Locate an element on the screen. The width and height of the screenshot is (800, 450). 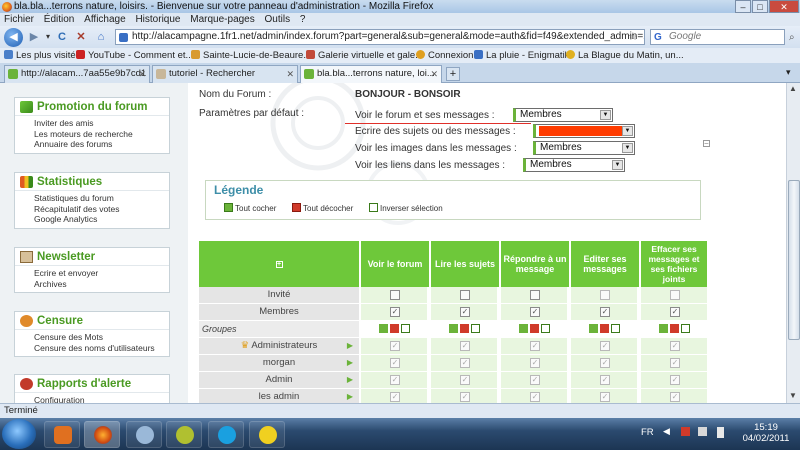
tab-tutoriel: tutoriel - Rechercher ✕ is located at coordinates (225, 74).